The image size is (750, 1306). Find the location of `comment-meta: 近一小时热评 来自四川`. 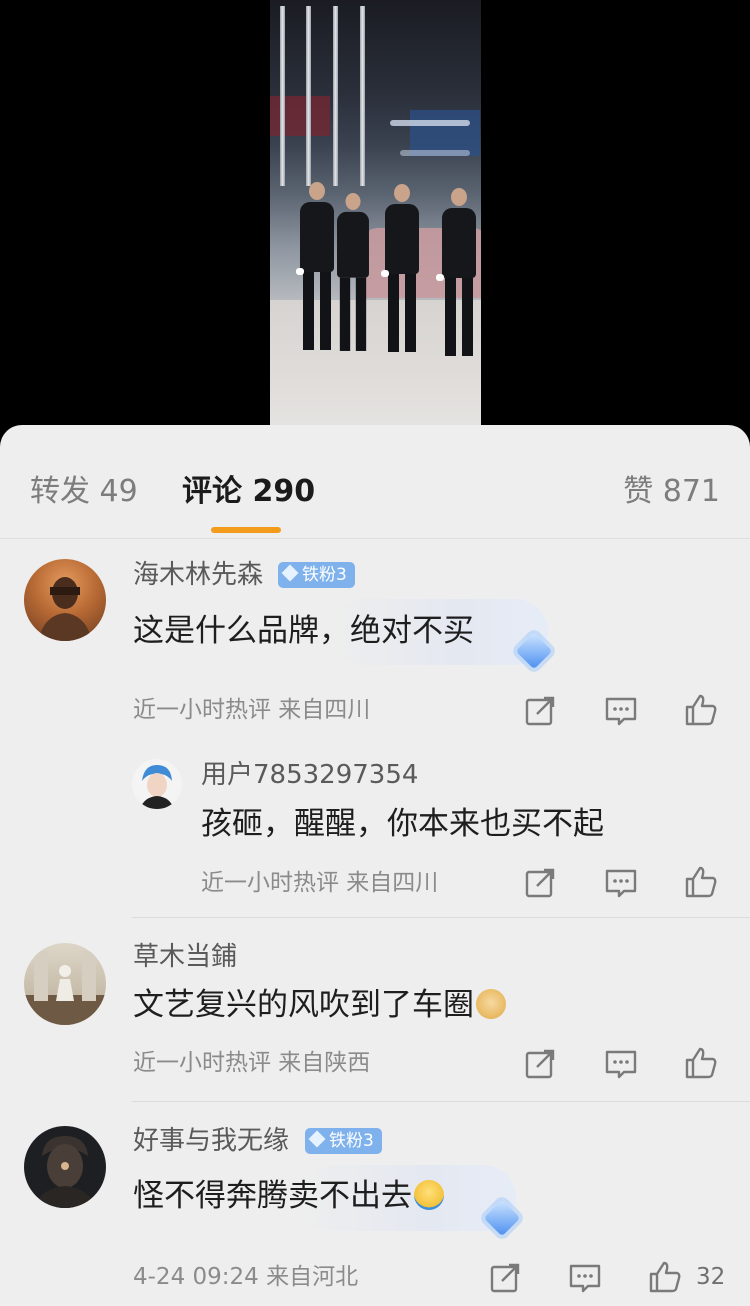

comment-meta: 近一小时热评 来自四川 is located at coordinates (252, 710).